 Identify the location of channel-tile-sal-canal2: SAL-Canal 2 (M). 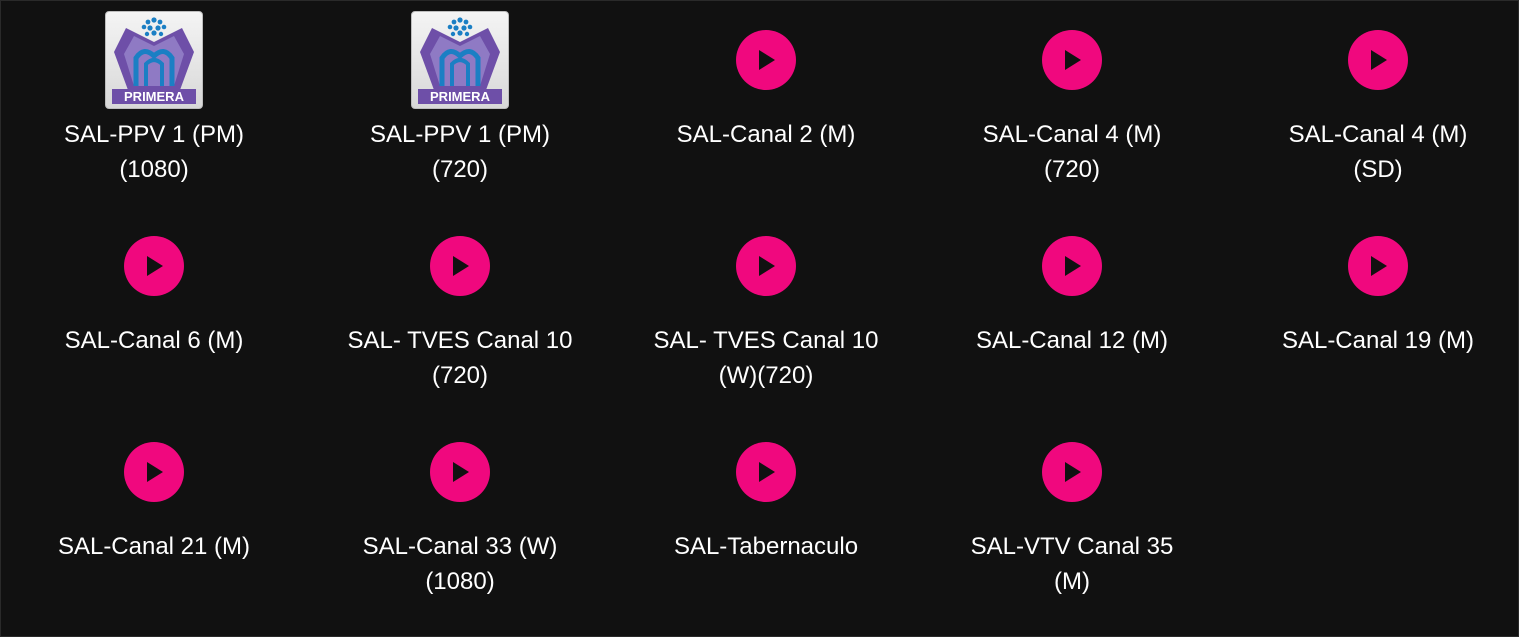
(766, 104).